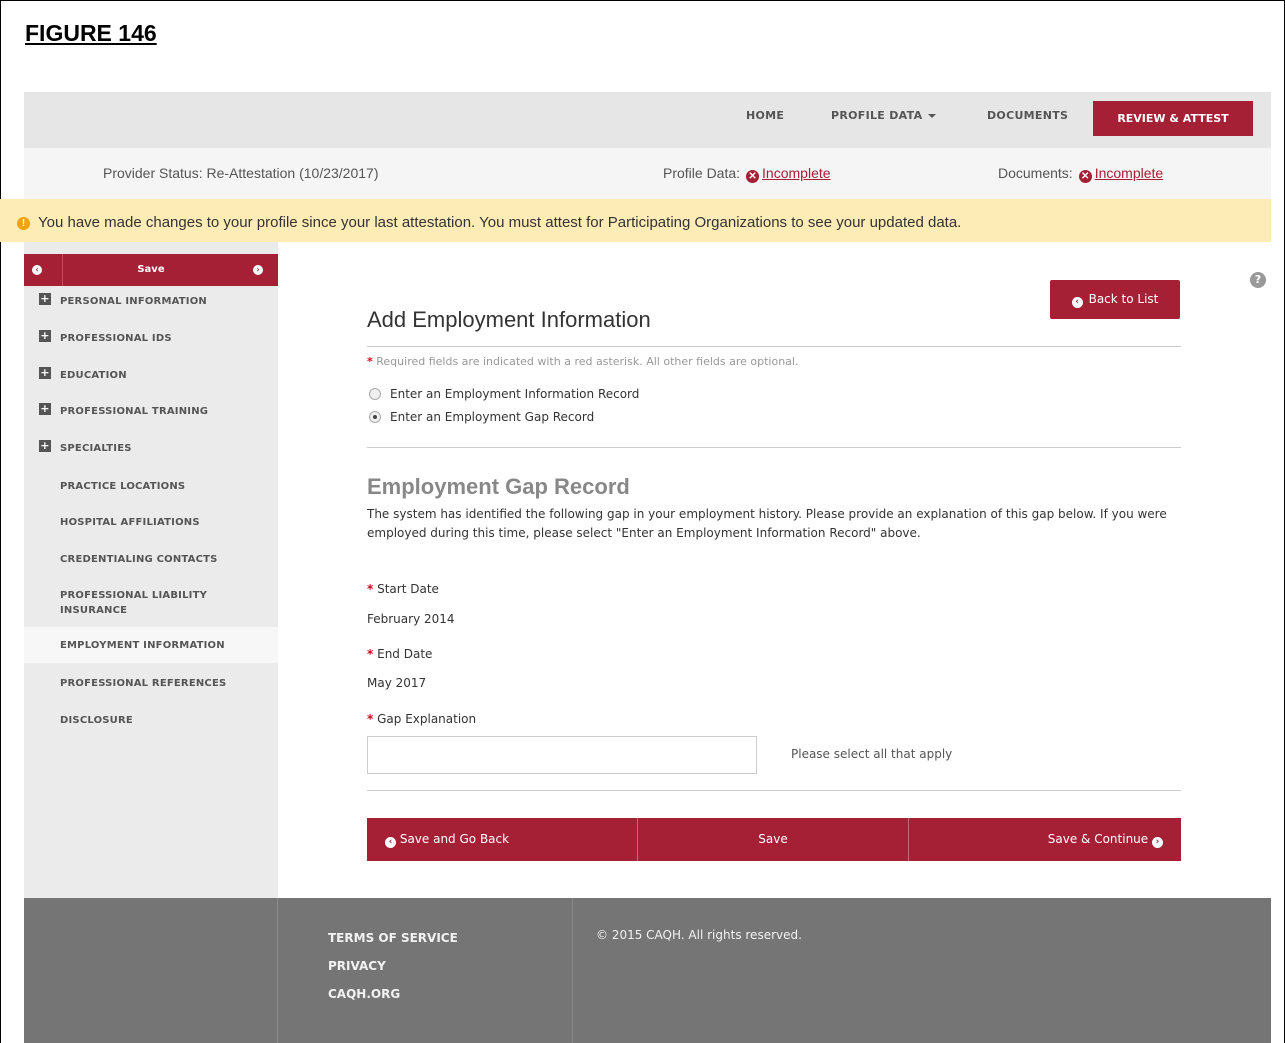 This screenshot has height=1043, width=1285. I want to click on sidebar-item-label: EMPLOYMENT INFORMATION, so click(142, 645).